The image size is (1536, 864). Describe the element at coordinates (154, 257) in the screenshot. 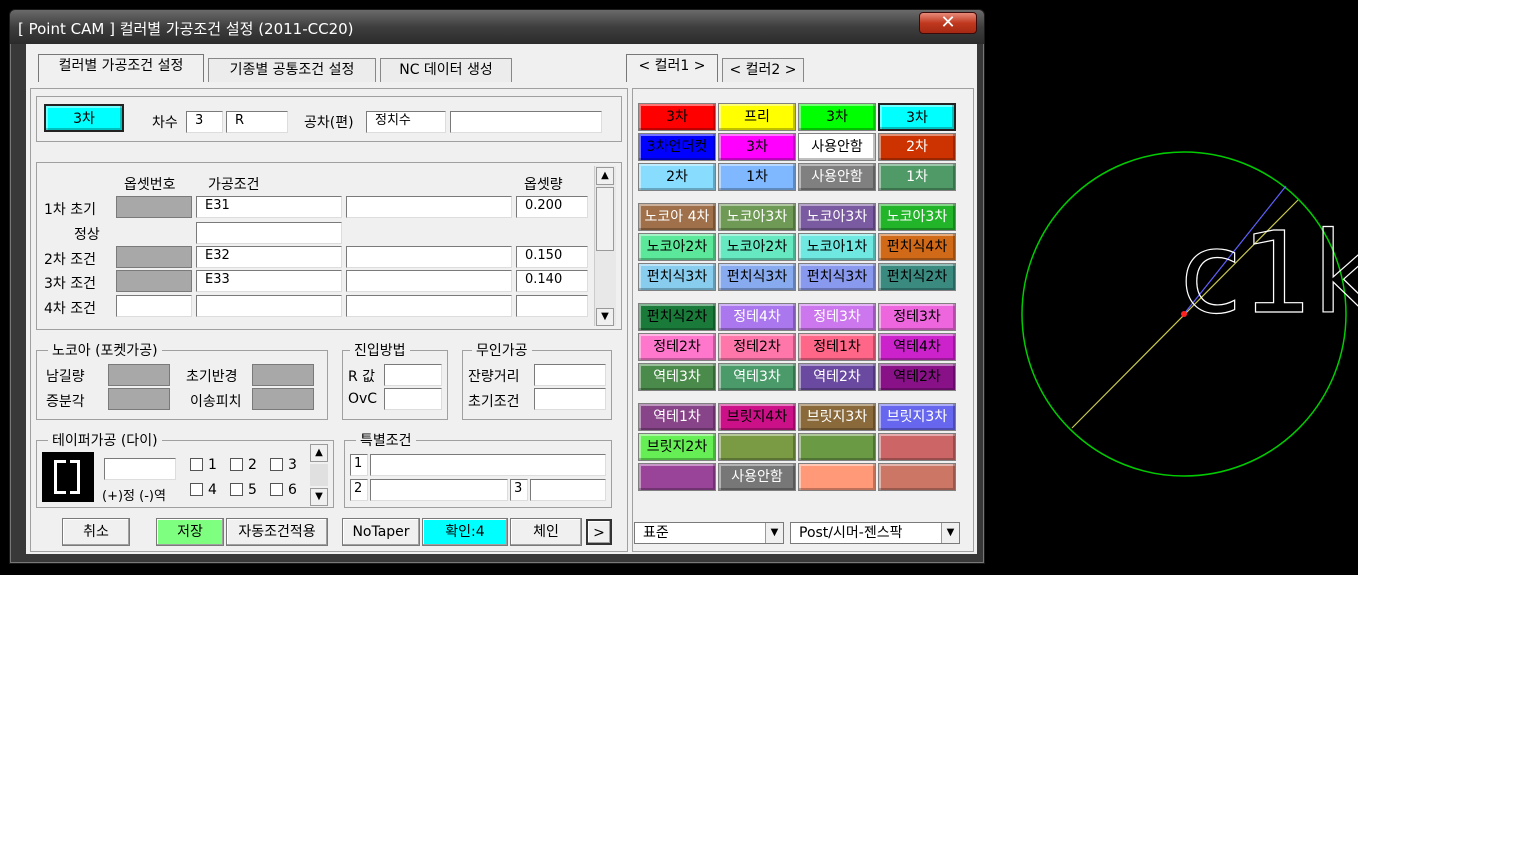

I see `row2-offset-no` at that location.